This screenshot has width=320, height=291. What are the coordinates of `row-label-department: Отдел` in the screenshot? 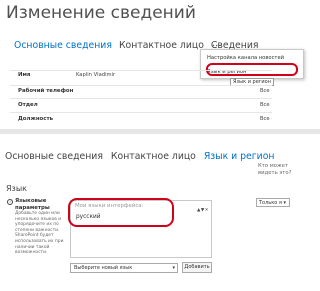 It's located at (28, 105).